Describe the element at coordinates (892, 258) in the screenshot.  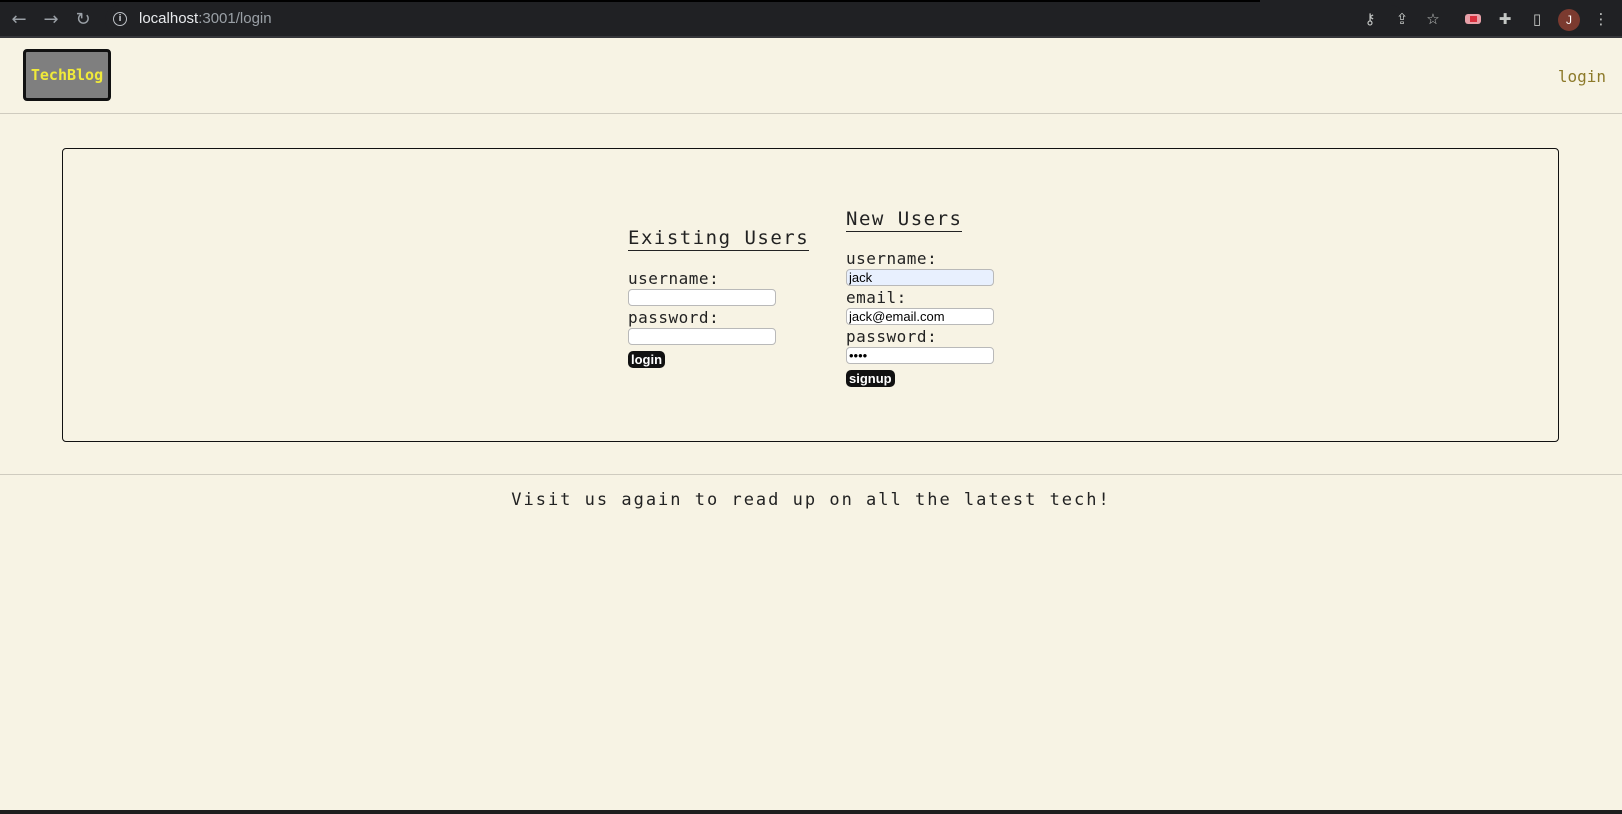
I see `signup-username-label: username:` at that location.